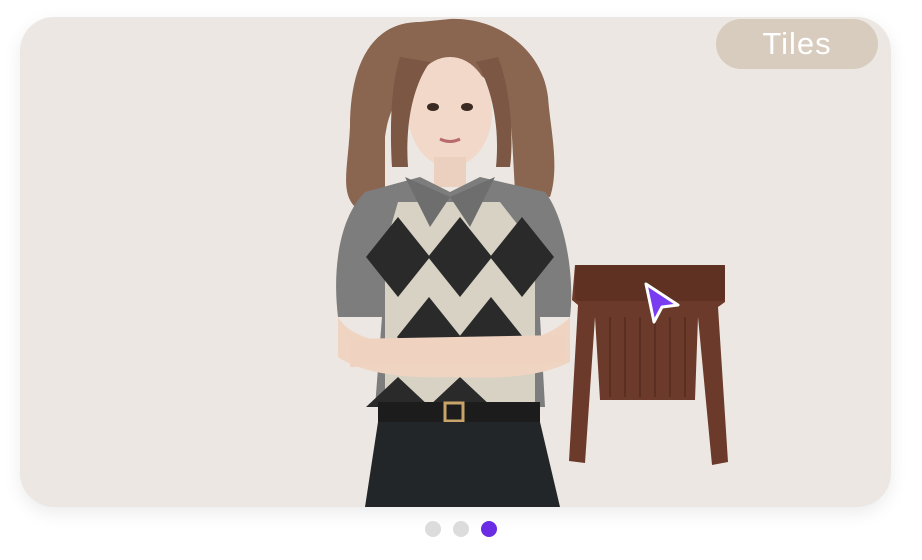  I want to click on cursor-arrow-icon, so click(662, 303).